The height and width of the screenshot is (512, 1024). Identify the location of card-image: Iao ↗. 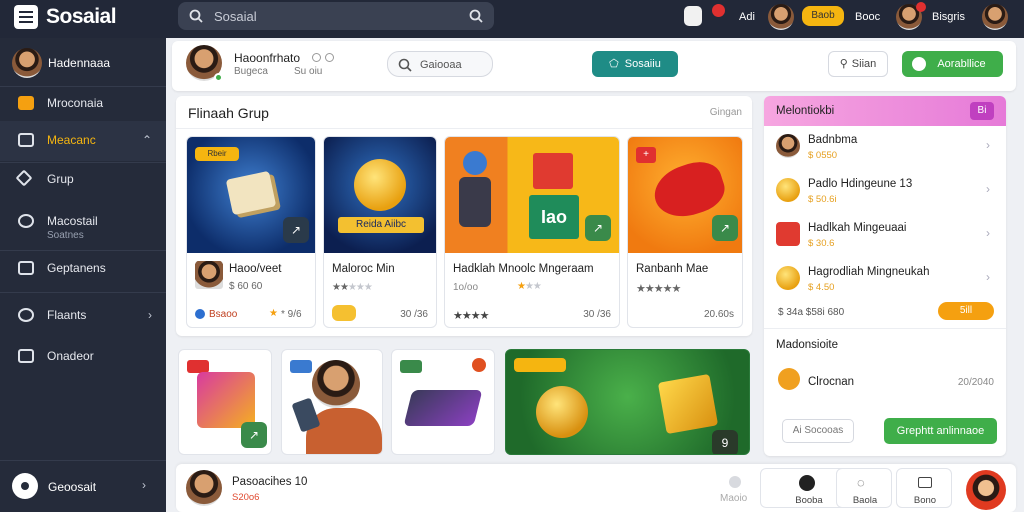
(532, 195).